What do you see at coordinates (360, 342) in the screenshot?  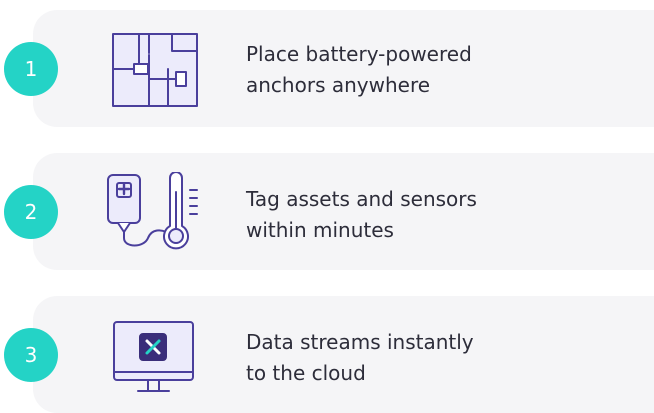 I see `step-text-3-line-1: Data streams instantly` at bounding box center [360, 342].